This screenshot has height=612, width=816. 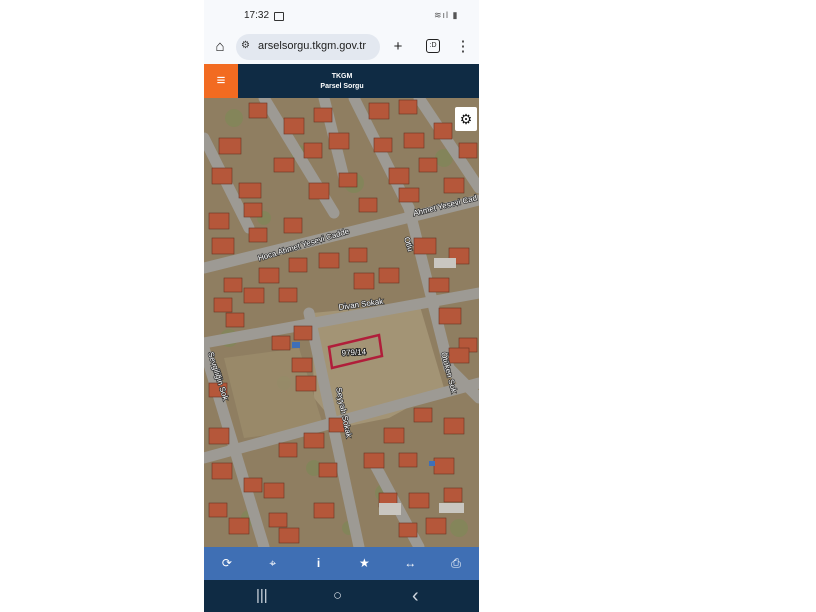 I want to click on refresh-icon: ⟳, so click(x=227, y=563).